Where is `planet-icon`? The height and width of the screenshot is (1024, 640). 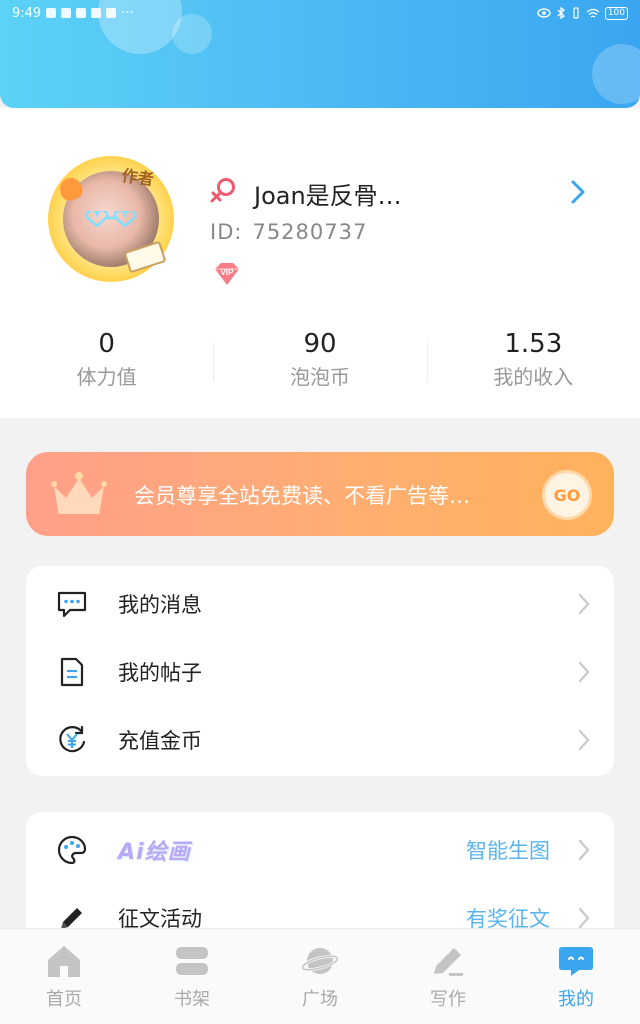
planet-icon is located at coordinates (320, 961).